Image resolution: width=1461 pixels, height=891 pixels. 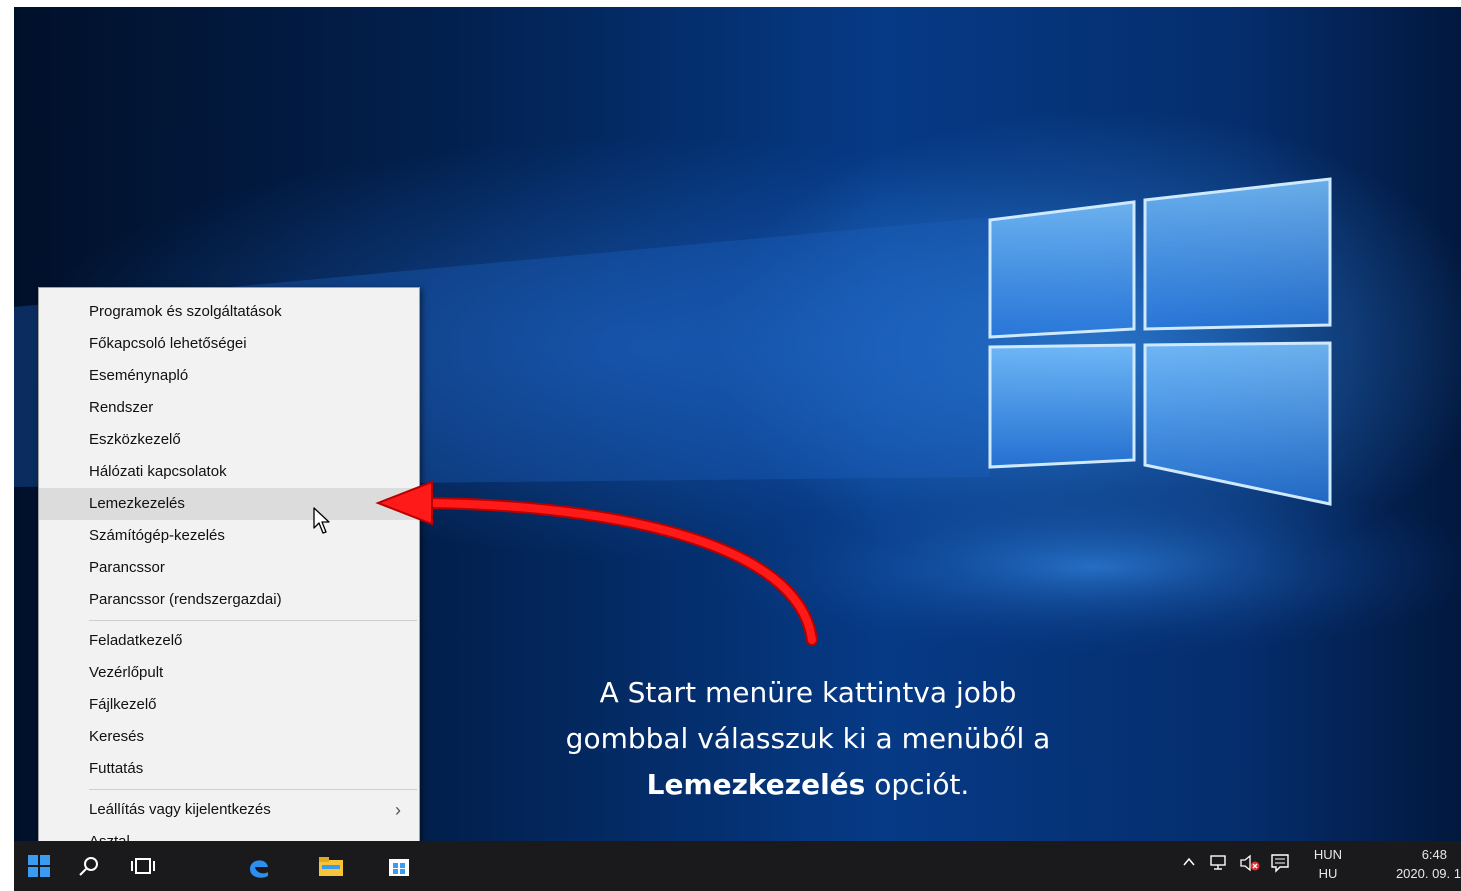 I want to click on network-icon, so click(x=1219, y=864).